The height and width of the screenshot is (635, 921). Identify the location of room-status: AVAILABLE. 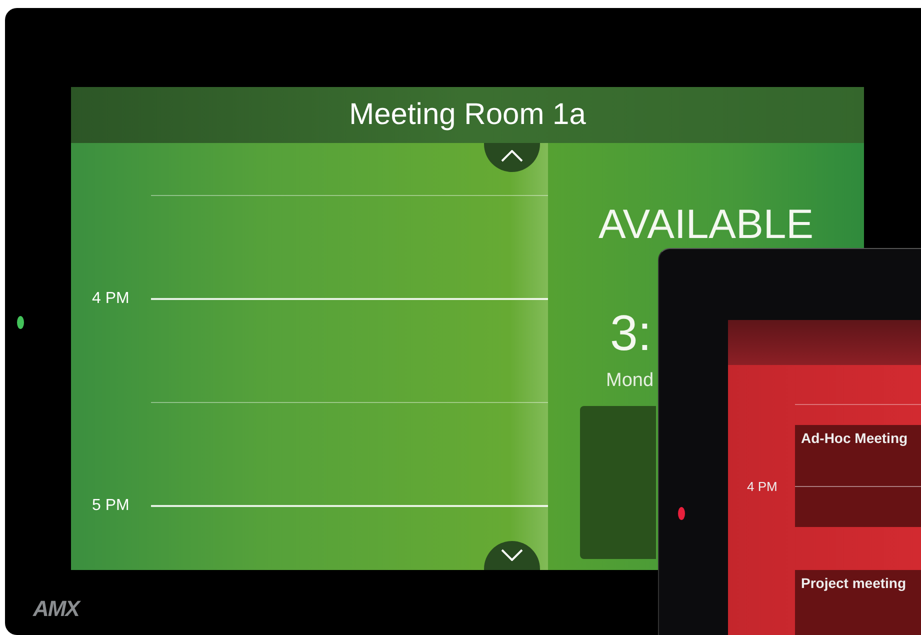
(706, 224).